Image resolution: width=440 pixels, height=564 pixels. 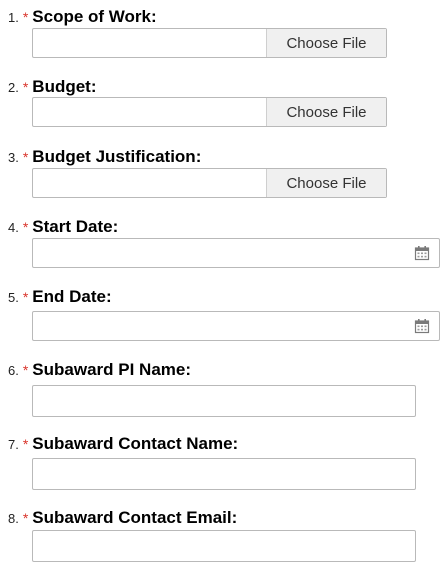 What do you see at coordinates (94, 16) in the screenshot?
I see `scope-of-work-label: Scope of Work:` at bounding box center [94, 16].